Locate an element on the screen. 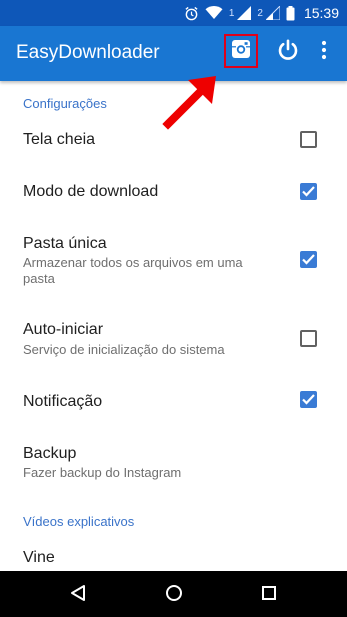 The image size is (347, 617). home-button is located at coordinates (174, 595).